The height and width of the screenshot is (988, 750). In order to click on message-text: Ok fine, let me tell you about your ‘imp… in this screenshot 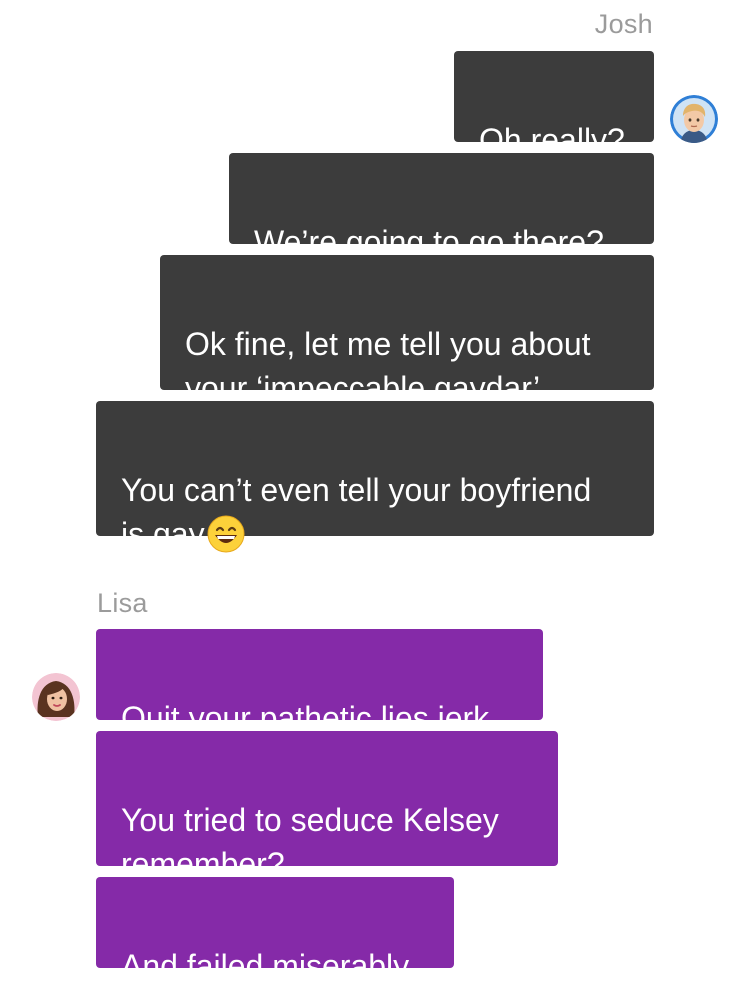, I will do `click(388, 366)`.